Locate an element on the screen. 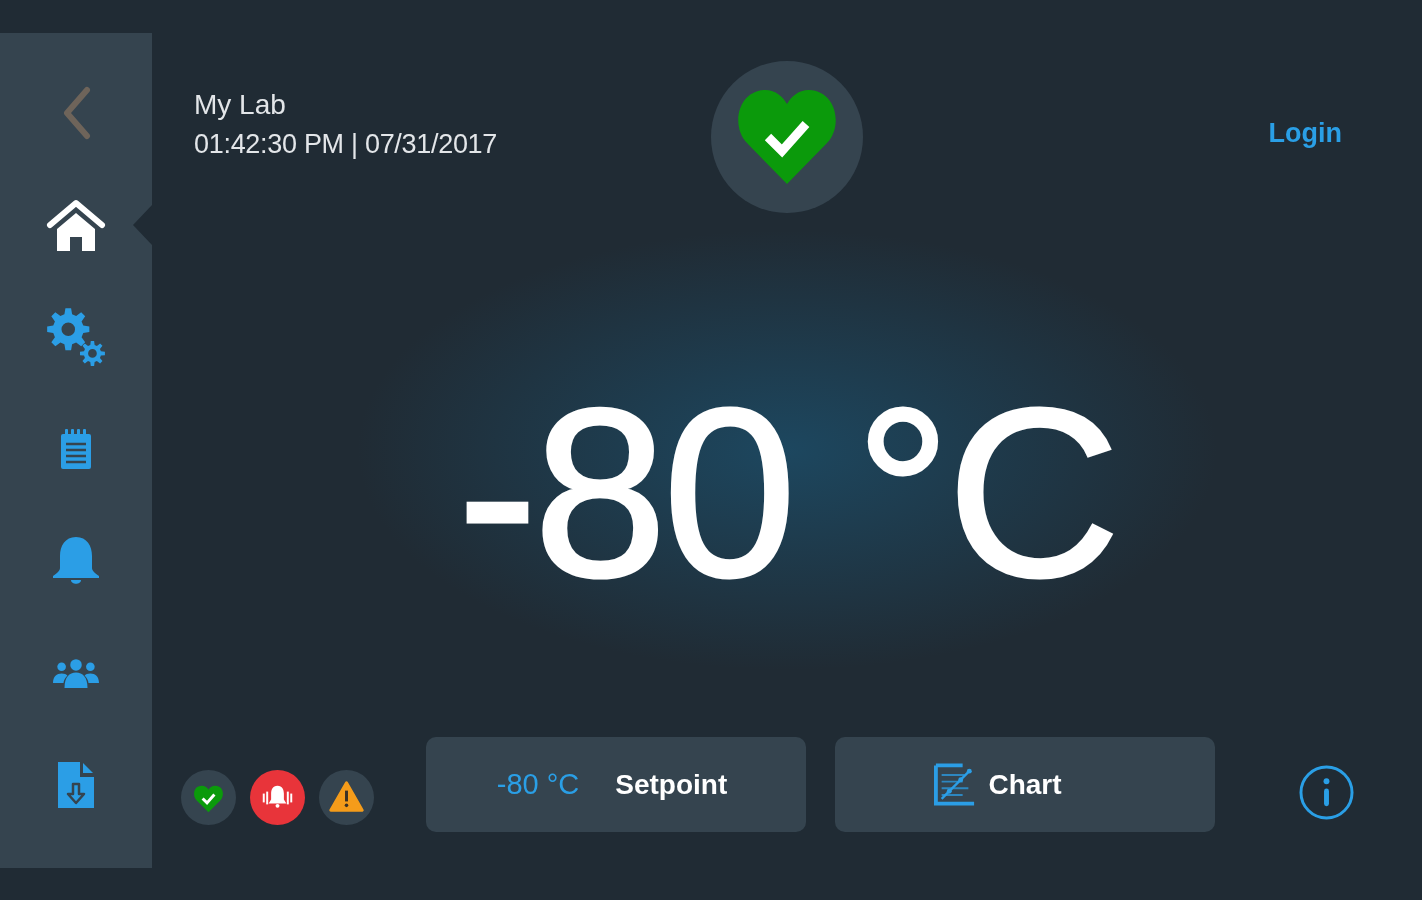 The width and height of the screenshot is (1422, 900). bell-icon is located at coordinates (76, 561).